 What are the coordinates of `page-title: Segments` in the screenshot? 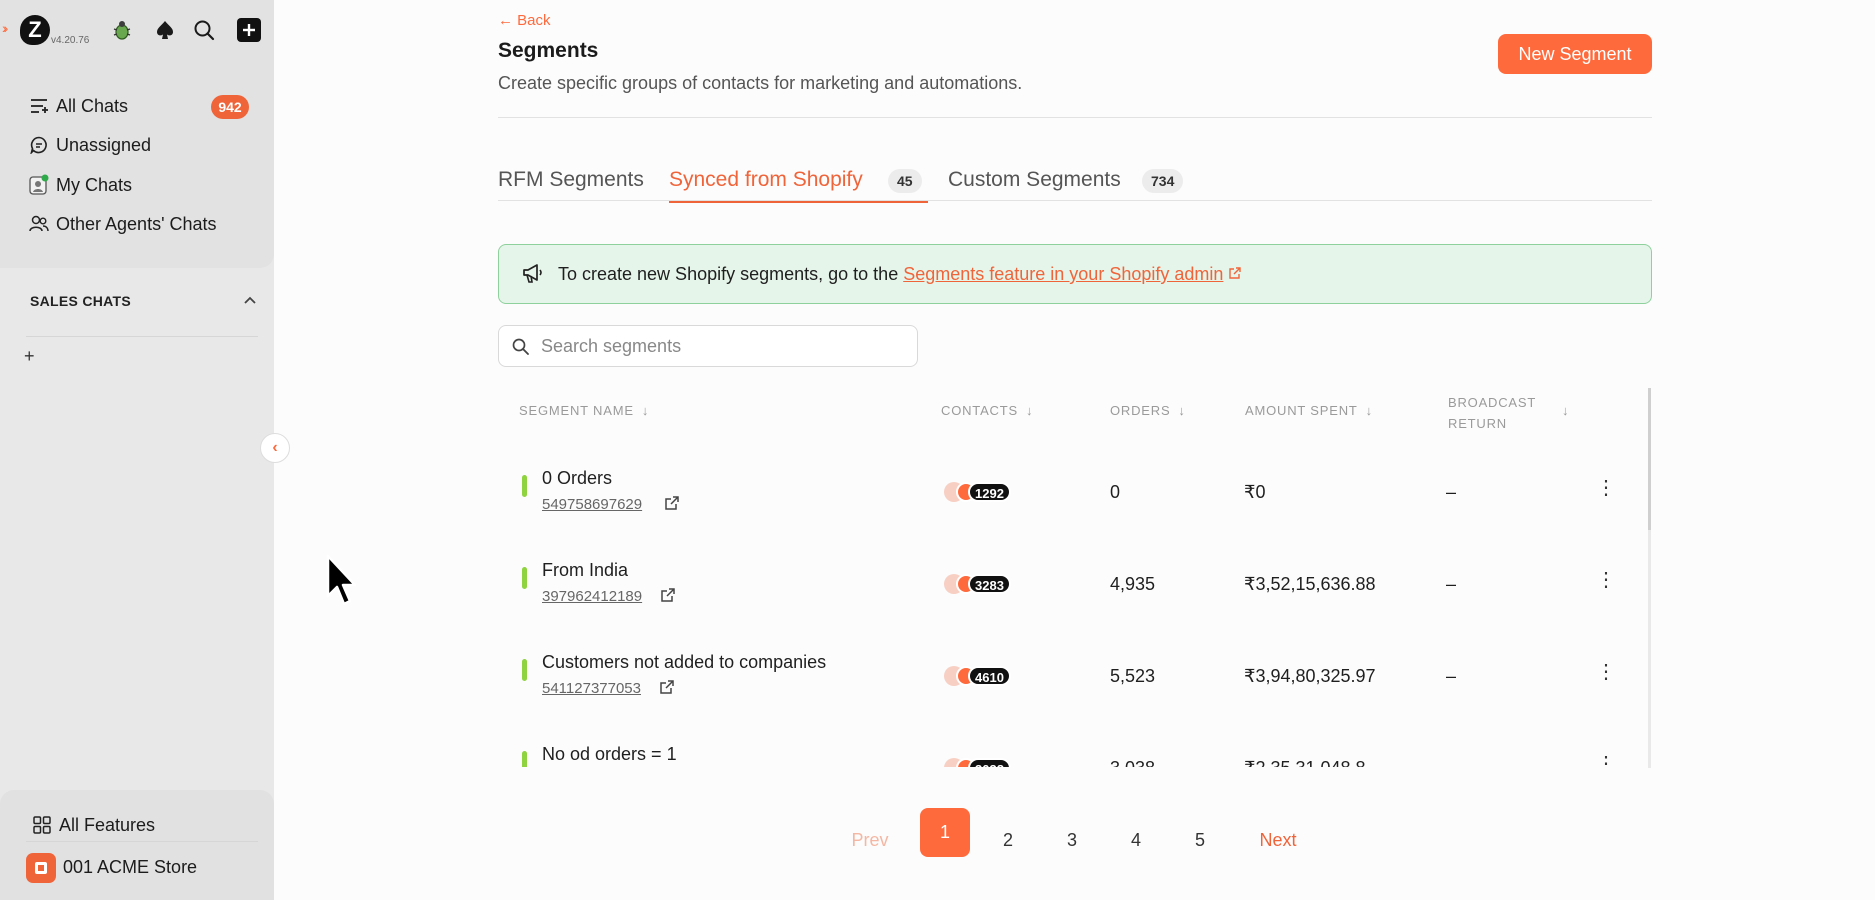 It's located at (548, 50).